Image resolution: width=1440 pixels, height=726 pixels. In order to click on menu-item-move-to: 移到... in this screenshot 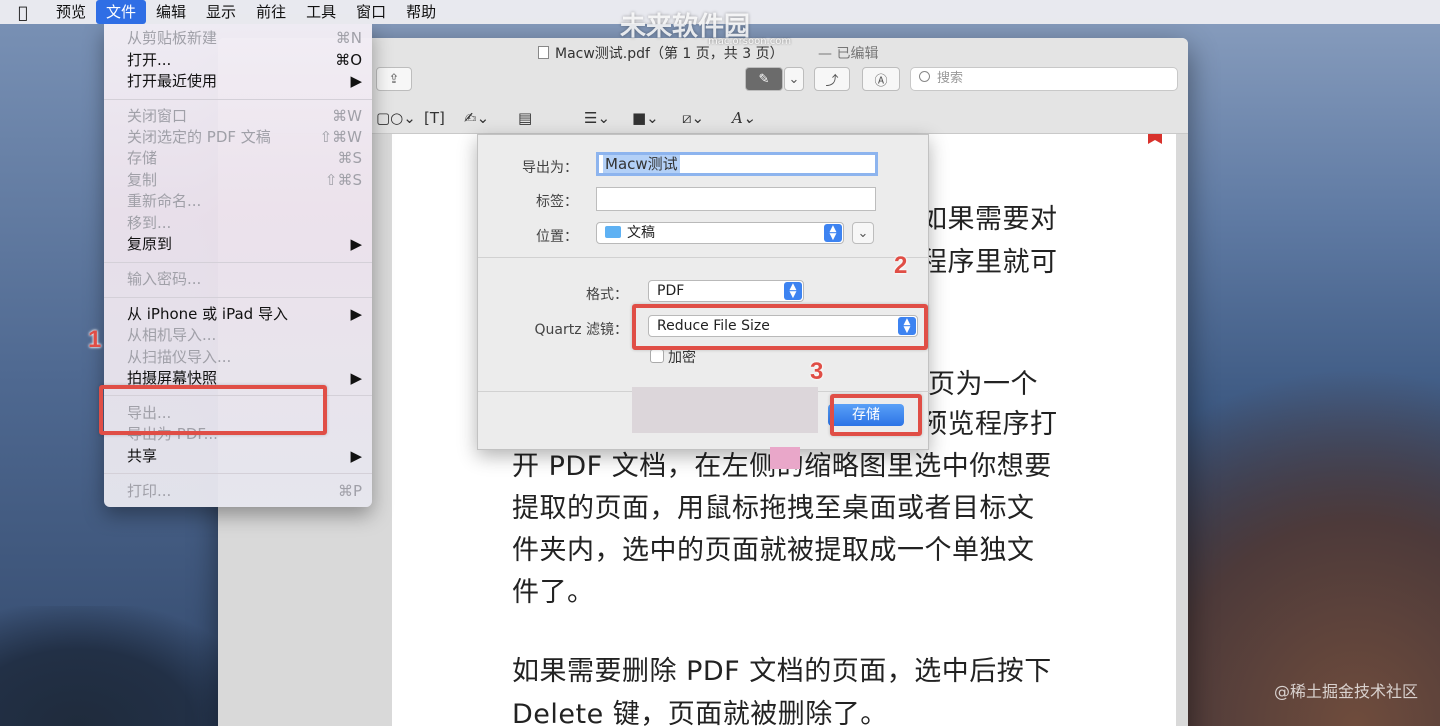, I will do `click(238, 223)`.